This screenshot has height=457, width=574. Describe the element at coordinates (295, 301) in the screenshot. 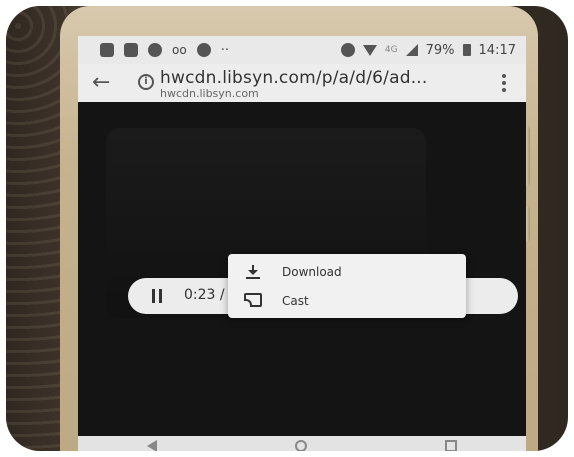

I see `menu-item-label: Cast` at that location.